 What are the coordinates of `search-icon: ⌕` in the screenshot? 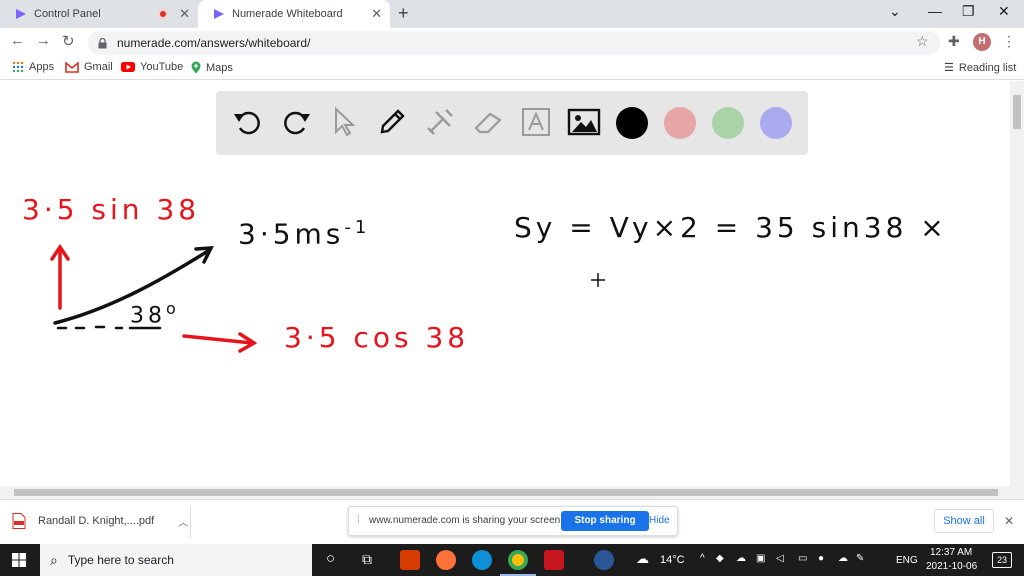 It's located at (54, 559).